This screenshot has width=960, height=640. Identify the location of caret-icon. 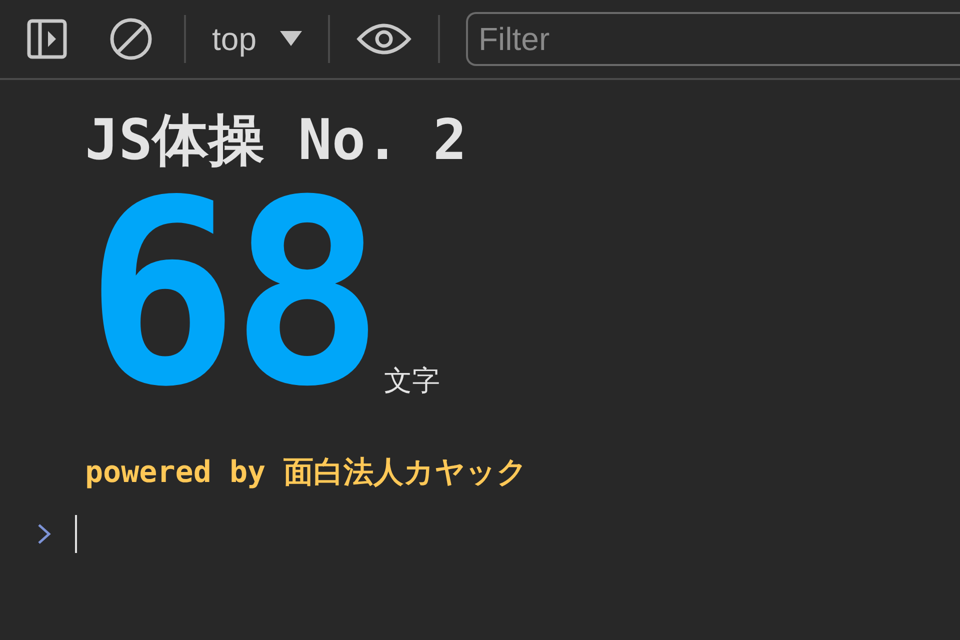
(291, 39).